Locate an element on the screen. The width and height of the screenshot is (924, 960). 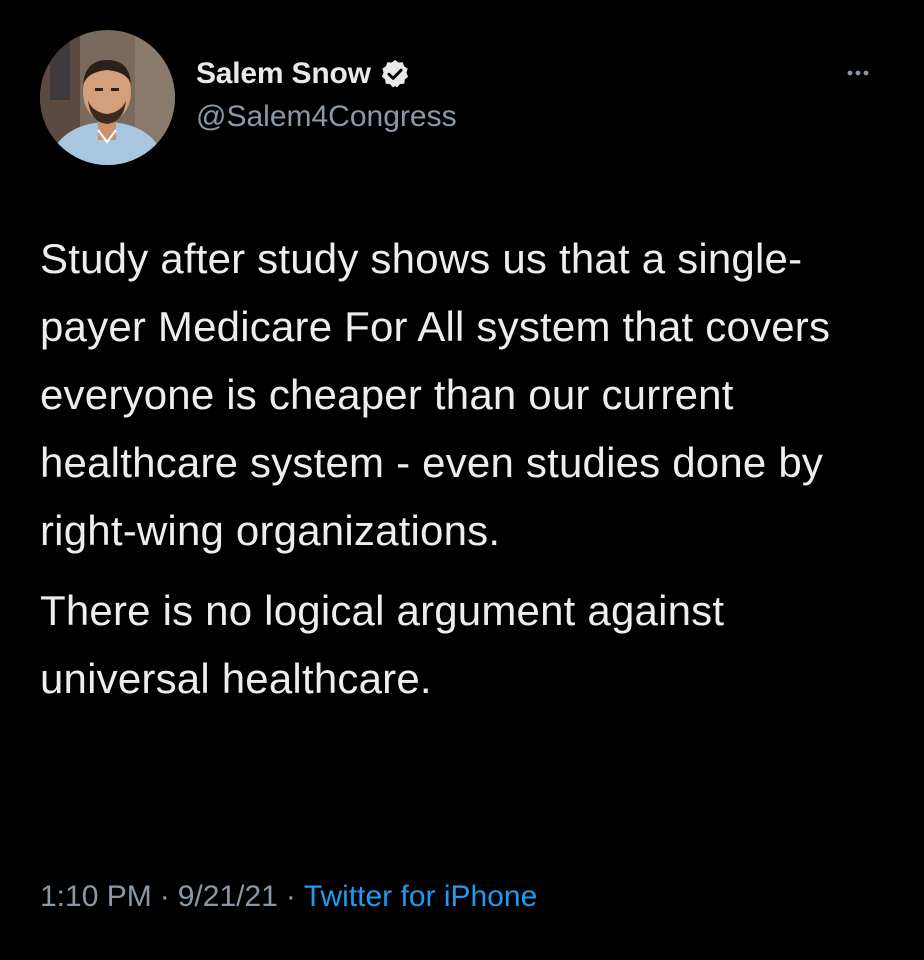
author-name-row: Salem Snow is located at coordinates (326, 74).